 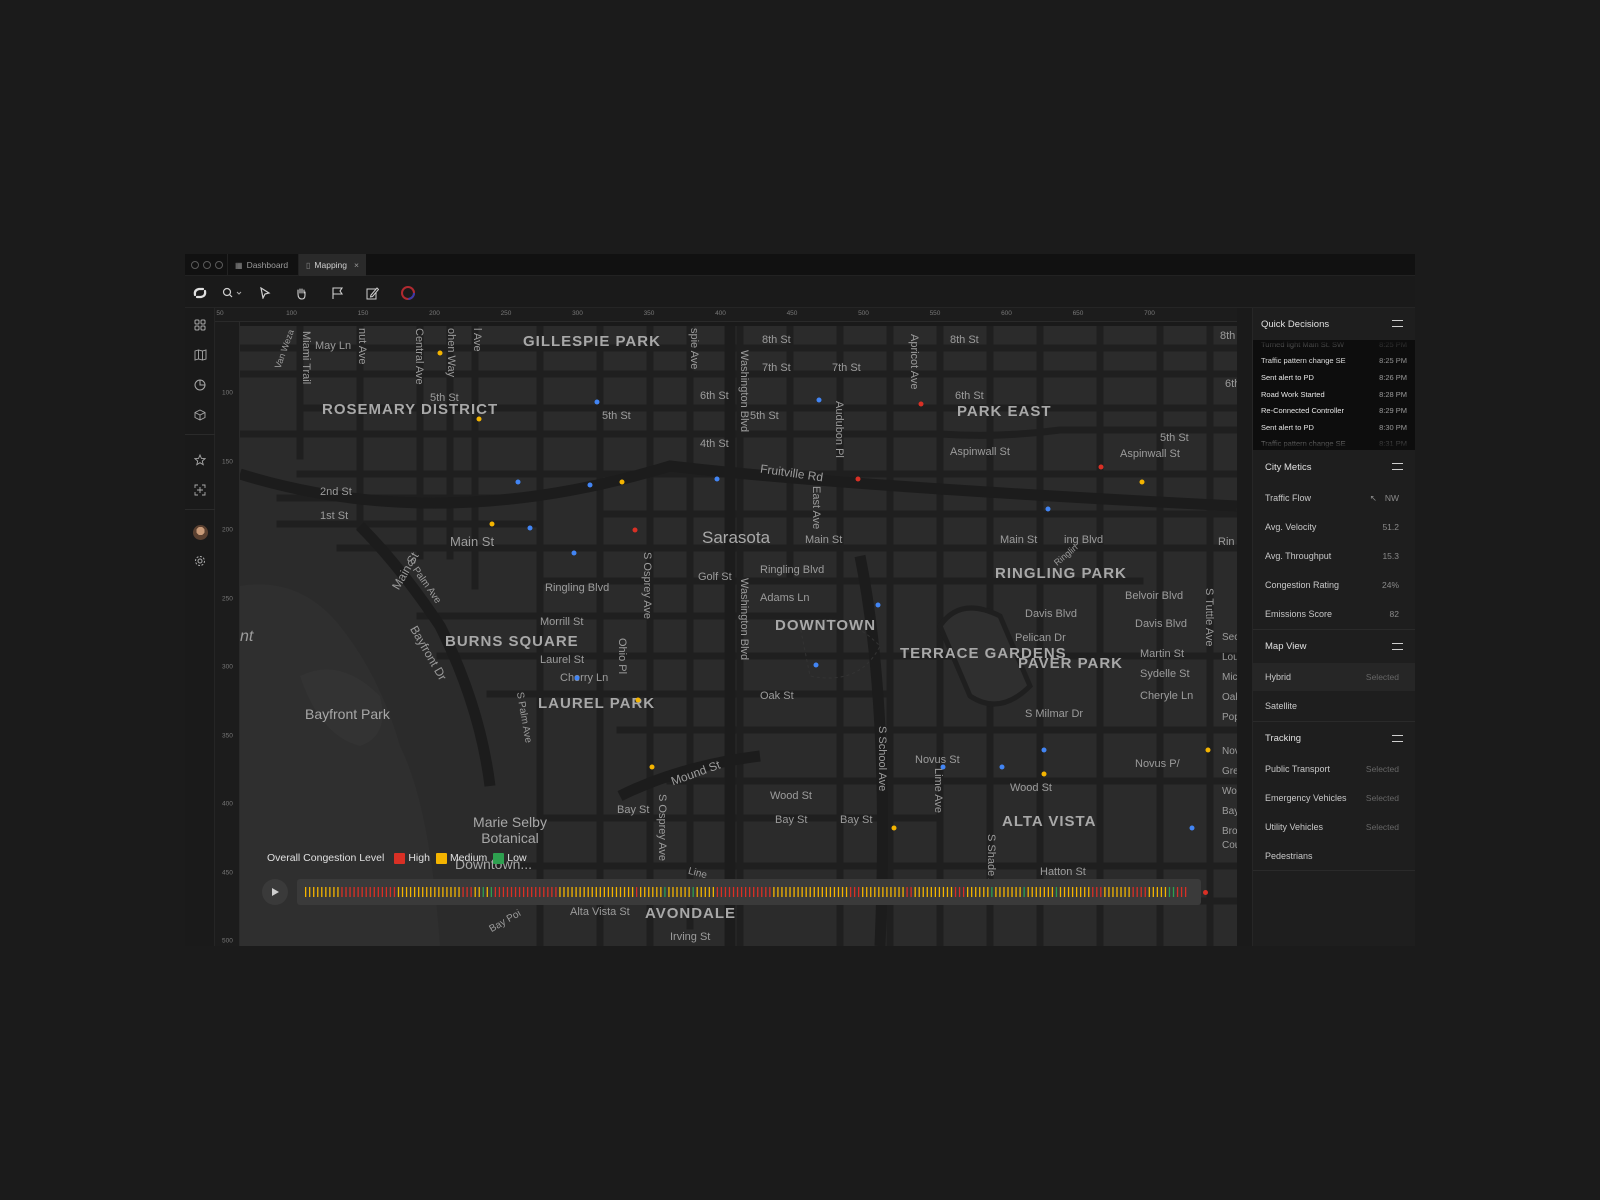 What do you see at coordinates (301, 293) in the screenshot?
I see `hand-tool` at bounding box center [301, 293].